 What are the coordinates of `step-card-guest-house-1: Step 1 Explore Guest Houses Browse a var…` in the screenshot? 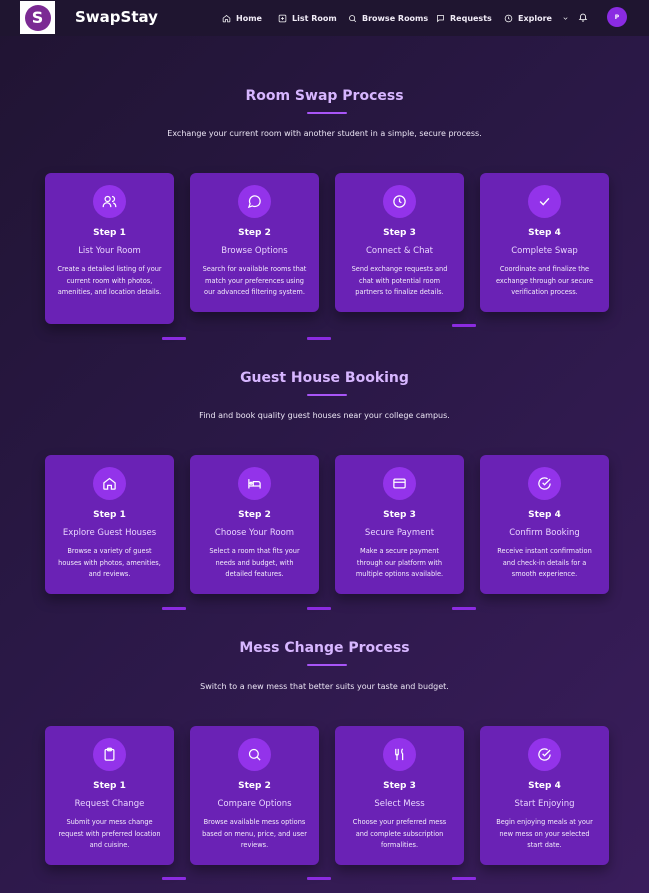 It's located at (109, 524).